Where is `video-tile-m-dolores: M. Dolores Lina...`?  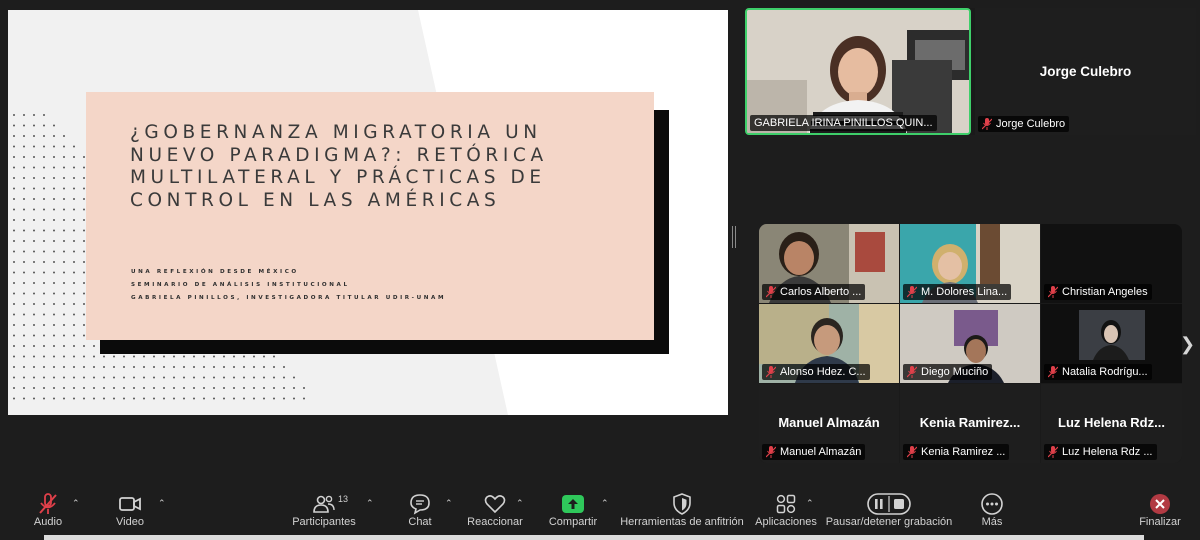
video-tile-m-dolores: M. Dolores Lina... is located at coordinates (970, 263).